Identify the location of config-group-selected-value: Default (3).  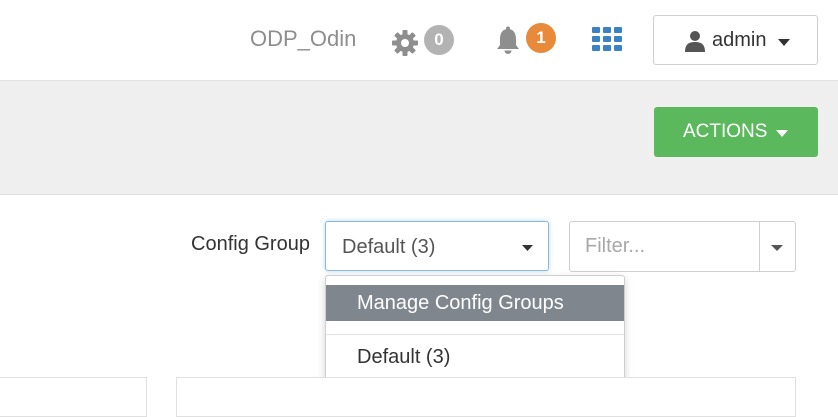
(389, 247).